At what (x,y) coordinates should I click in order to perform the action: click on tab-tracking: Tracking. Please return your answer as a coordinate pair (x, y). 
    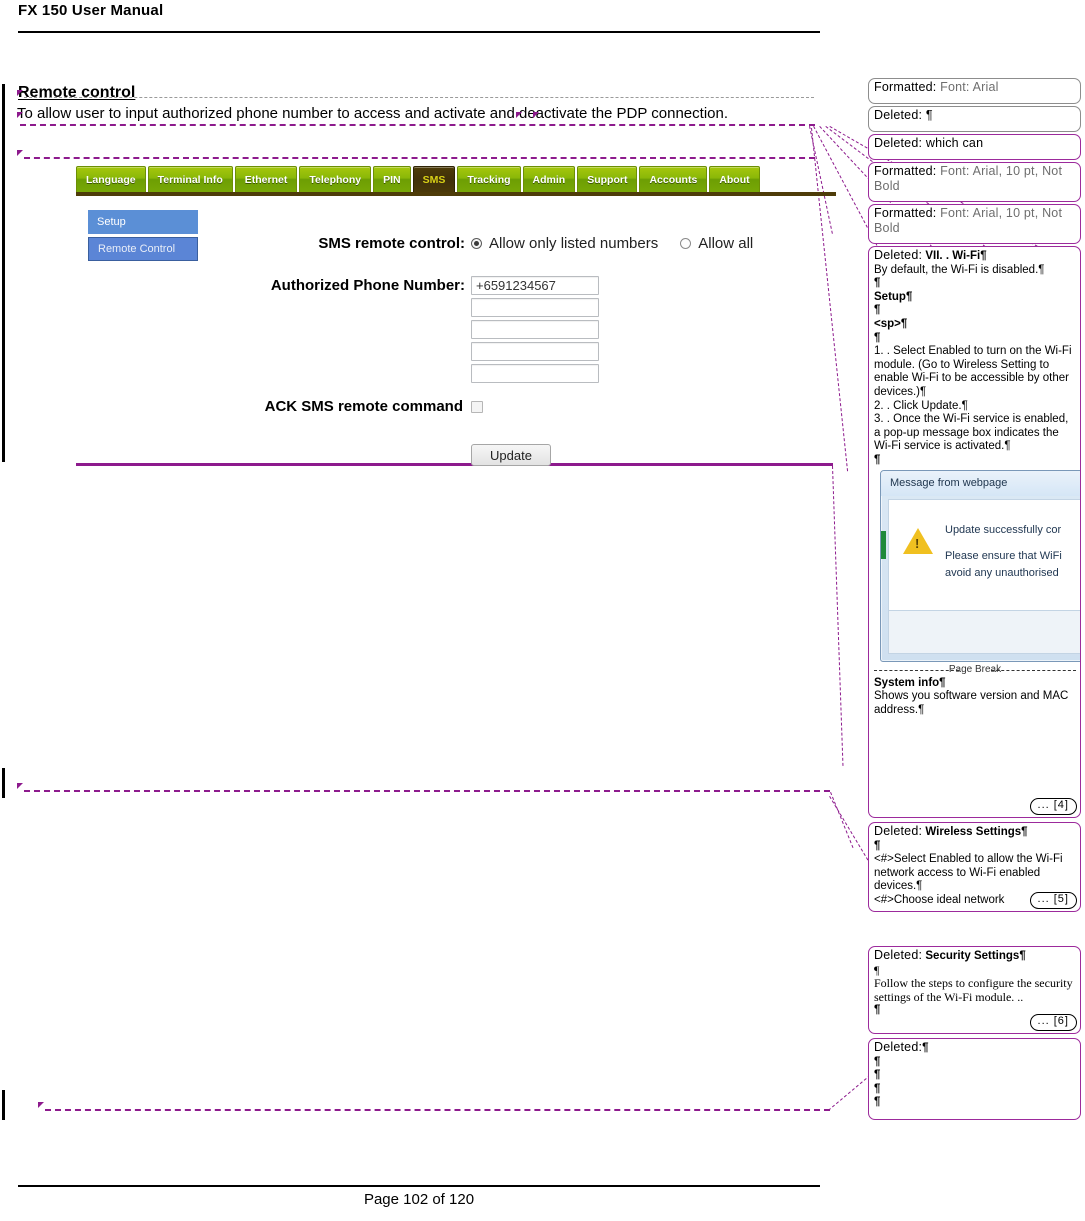
    Looking at the image, I should click on (489, 180).